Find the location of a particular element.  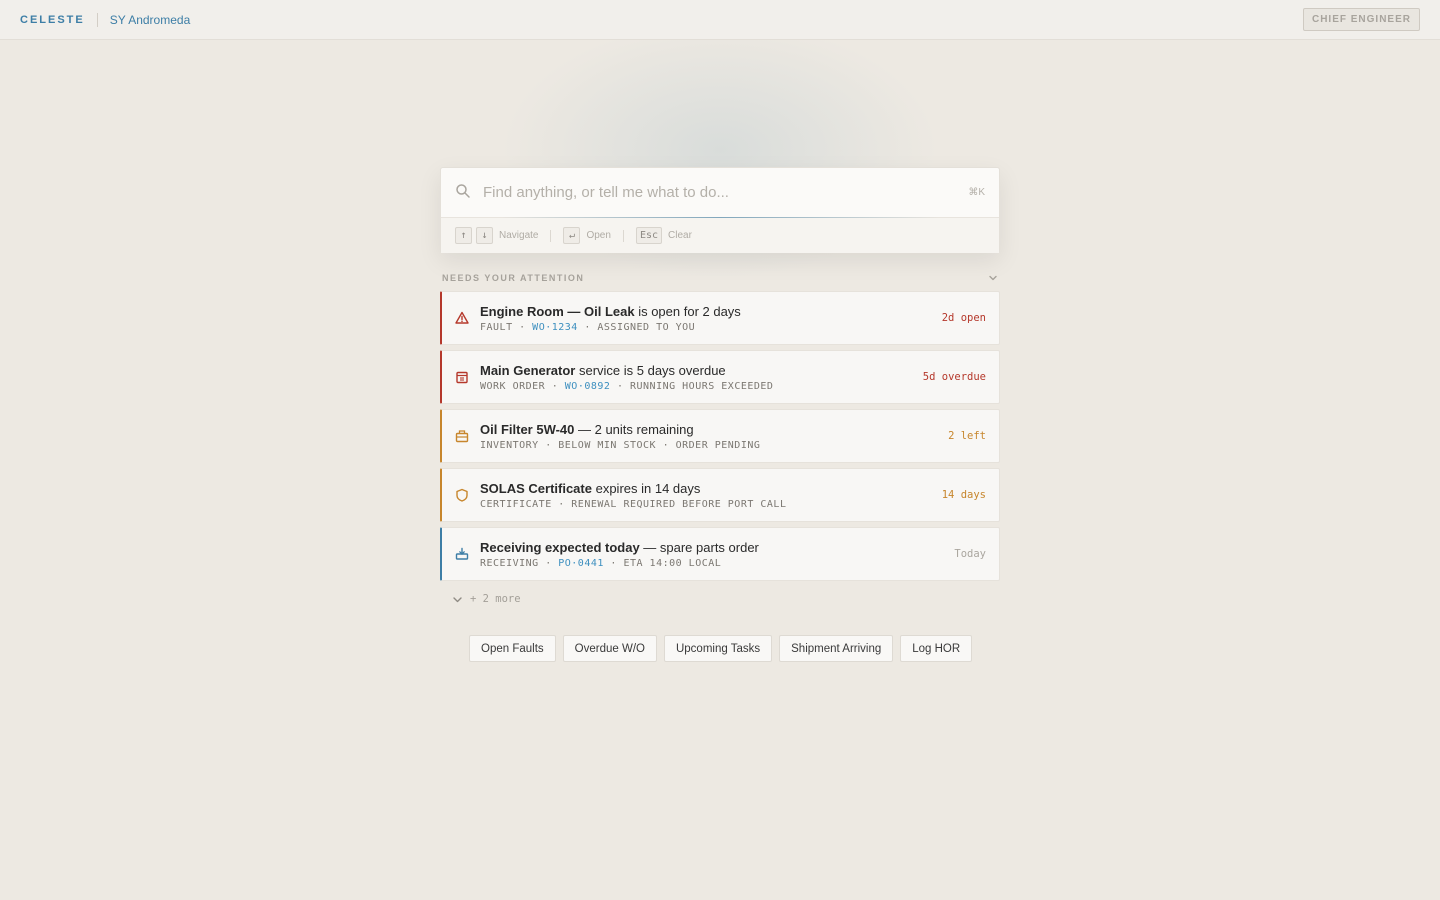

vessel-name: SY Andromeda is located at coordinates (150, 20).